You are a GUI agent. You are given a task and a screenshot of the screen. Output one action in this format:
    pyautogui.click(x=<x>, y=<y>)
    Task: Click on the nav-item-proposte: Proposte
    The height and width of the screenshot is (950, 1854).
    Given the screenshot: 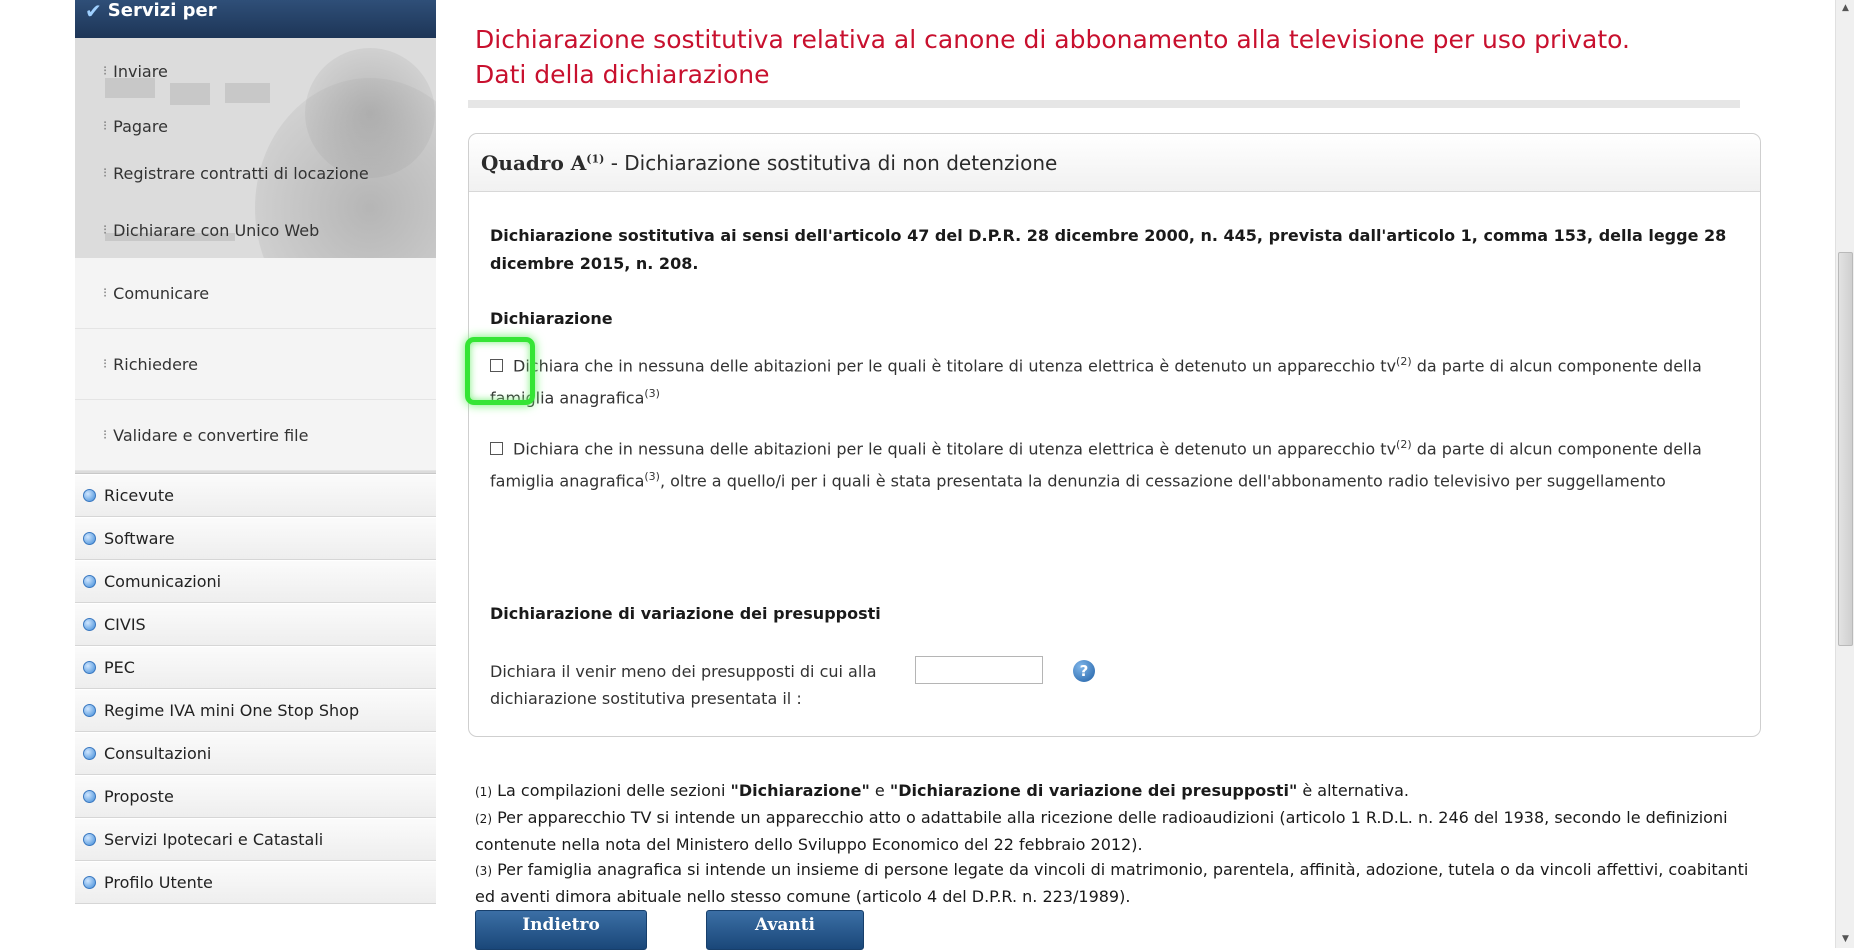 What is the action you would take?
    pyautogui.click(x=255, y=796)
    